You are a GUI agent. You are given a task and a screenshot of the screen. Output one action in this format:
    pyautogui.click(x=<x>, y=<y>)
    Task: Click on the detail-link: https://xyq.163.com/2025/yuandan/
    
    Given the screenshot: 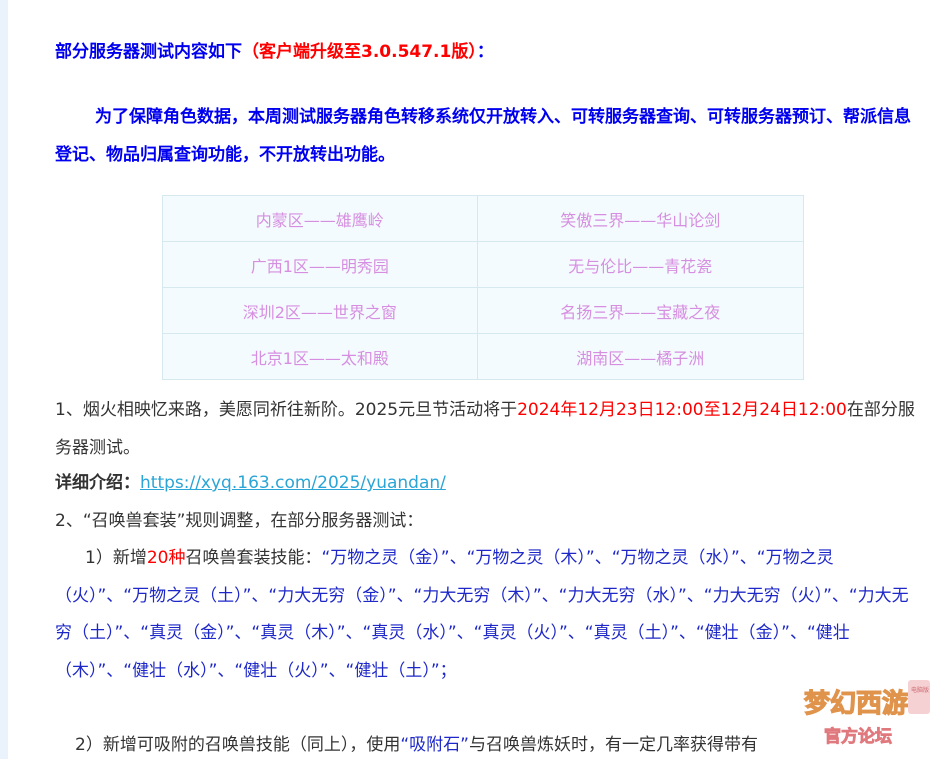 What is the action you would take?
    pyautogui.click(x=293, y=483)
    